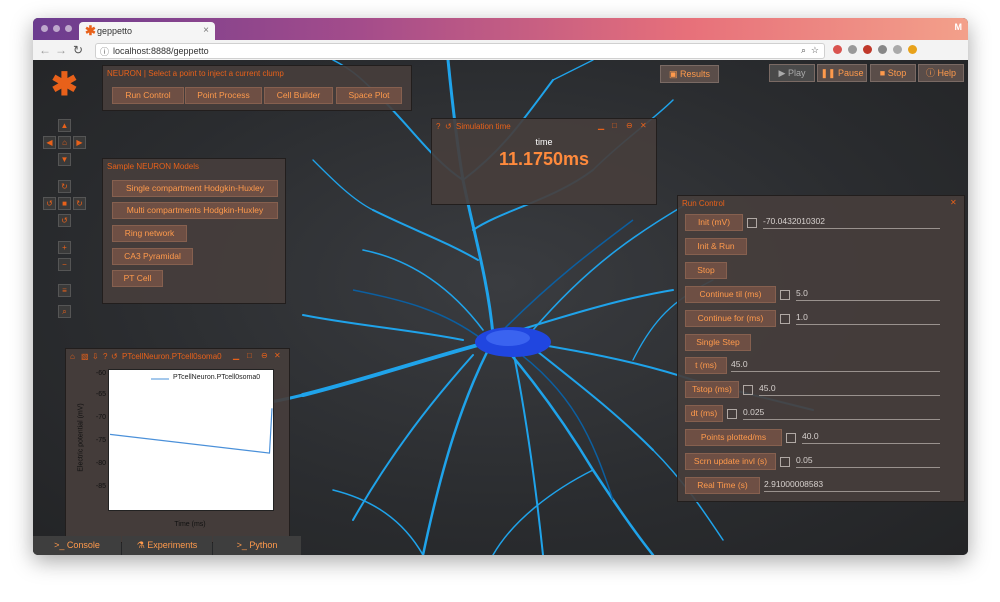 The height and width of the screenshot is (602, 1000). I want to click on minimize-window-dot, so click(56, 28).